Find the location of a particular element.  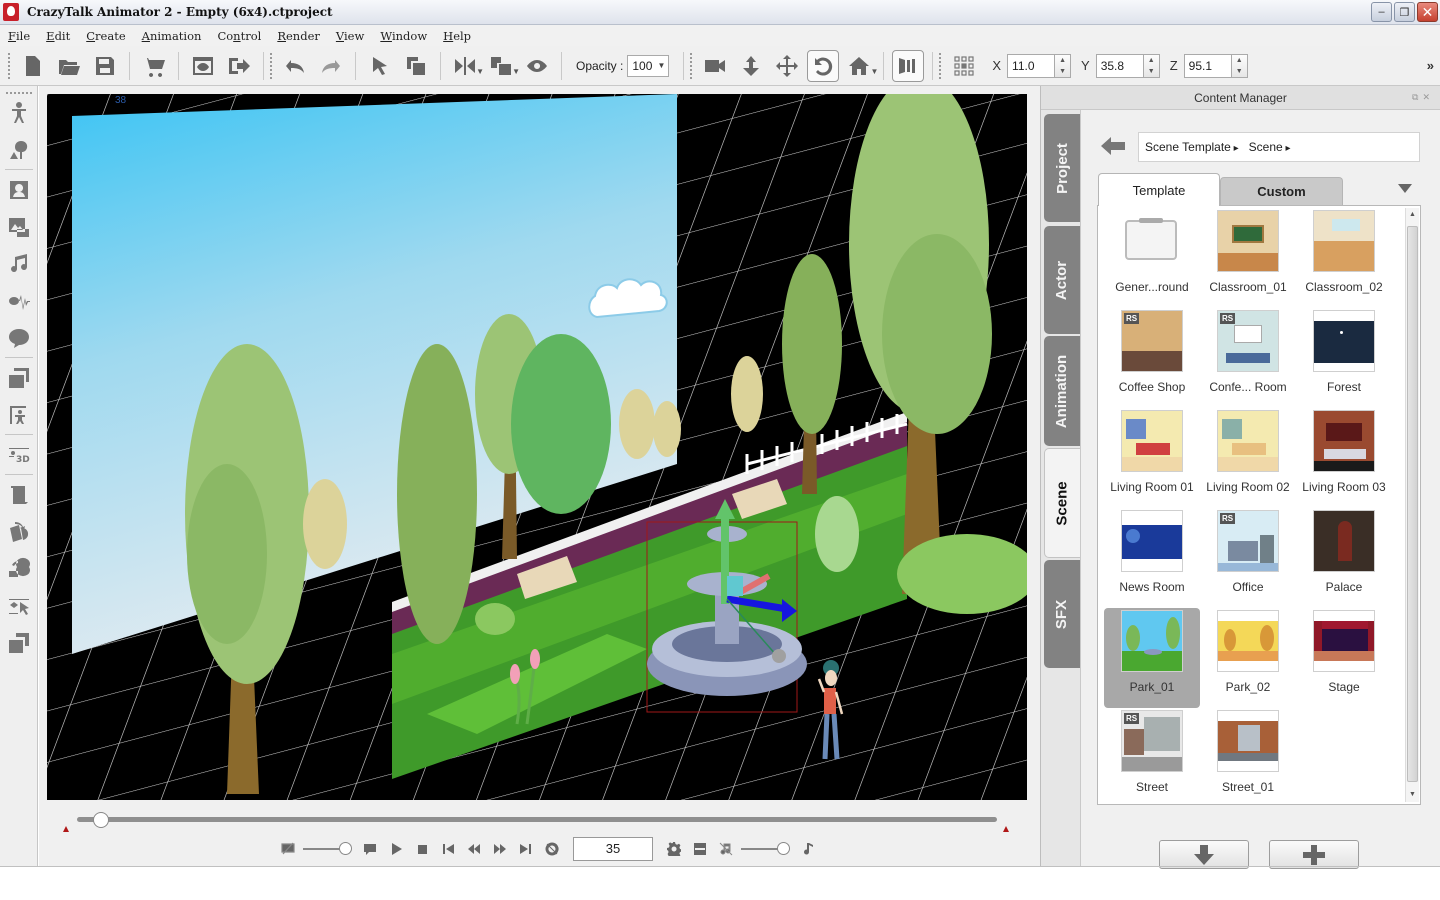

copy-layers-icon is located at coordinates (19, 642).